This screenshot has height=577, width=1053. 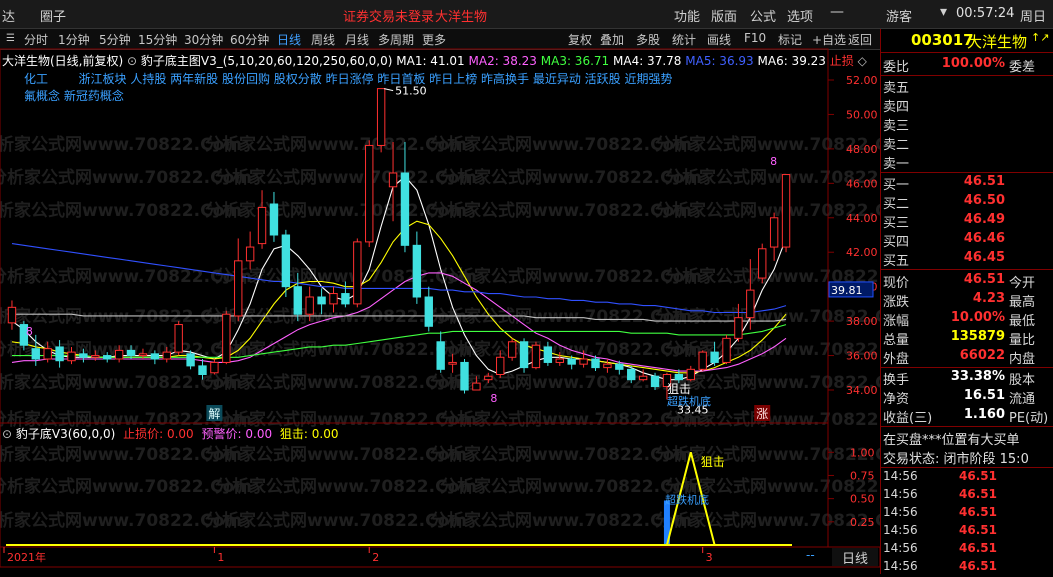 What do you see at coordinates (816, 557) in the screenshot?
I see `bottom-dash: --` at bounding box center [816, 557].